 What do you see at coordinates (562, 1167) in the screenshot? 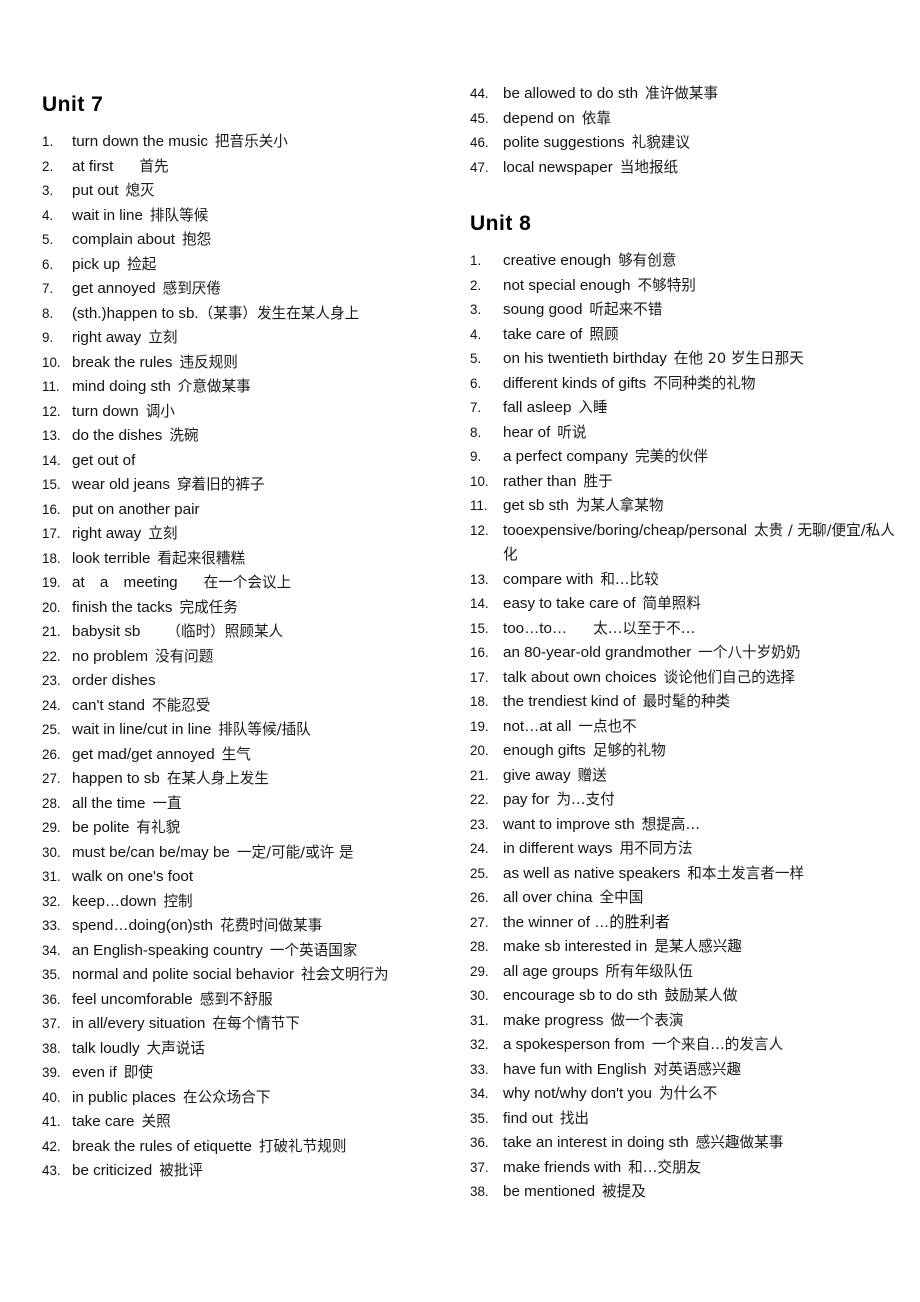
I see `entry-english: make friends with` at bounding box center [562, 1167].